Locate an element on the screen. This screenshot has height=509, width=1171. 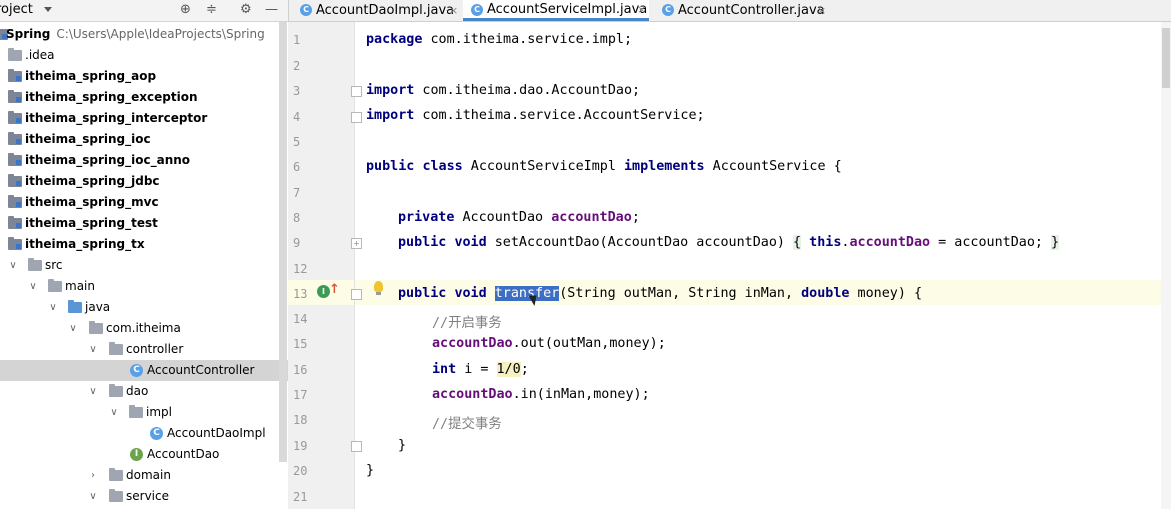
tree-item-label: itheima_spring_test is located at coordinates (91, 223).